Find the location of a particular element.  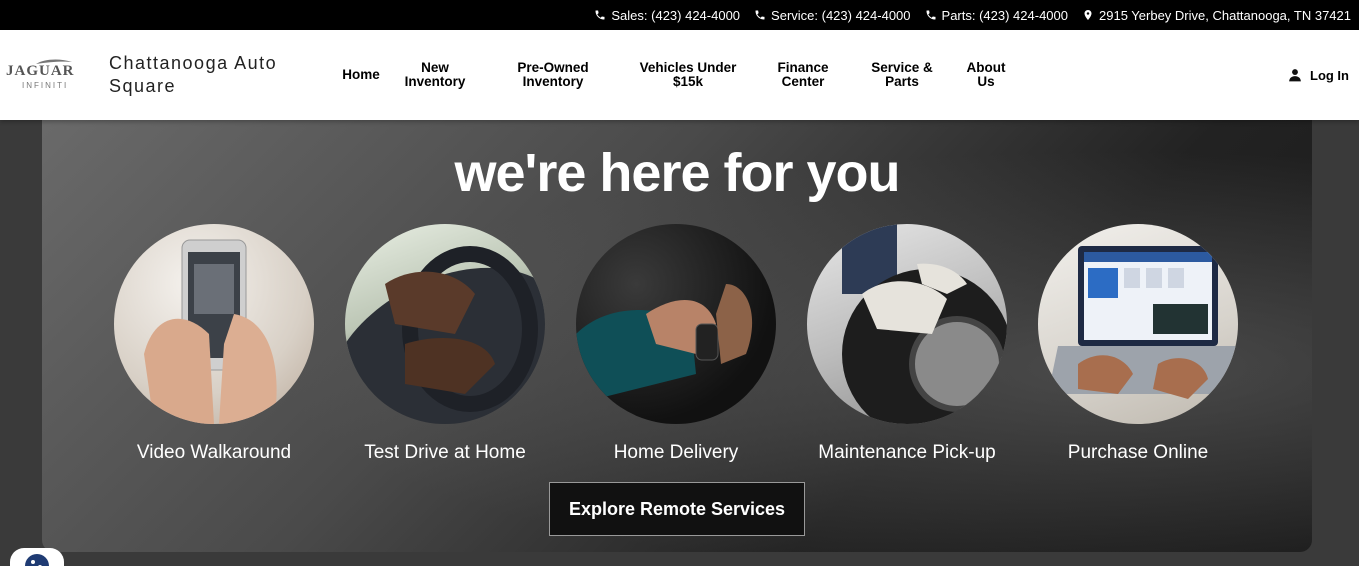

service-video-walkaround: Video Walkaround is located at coordinates (214, 344).